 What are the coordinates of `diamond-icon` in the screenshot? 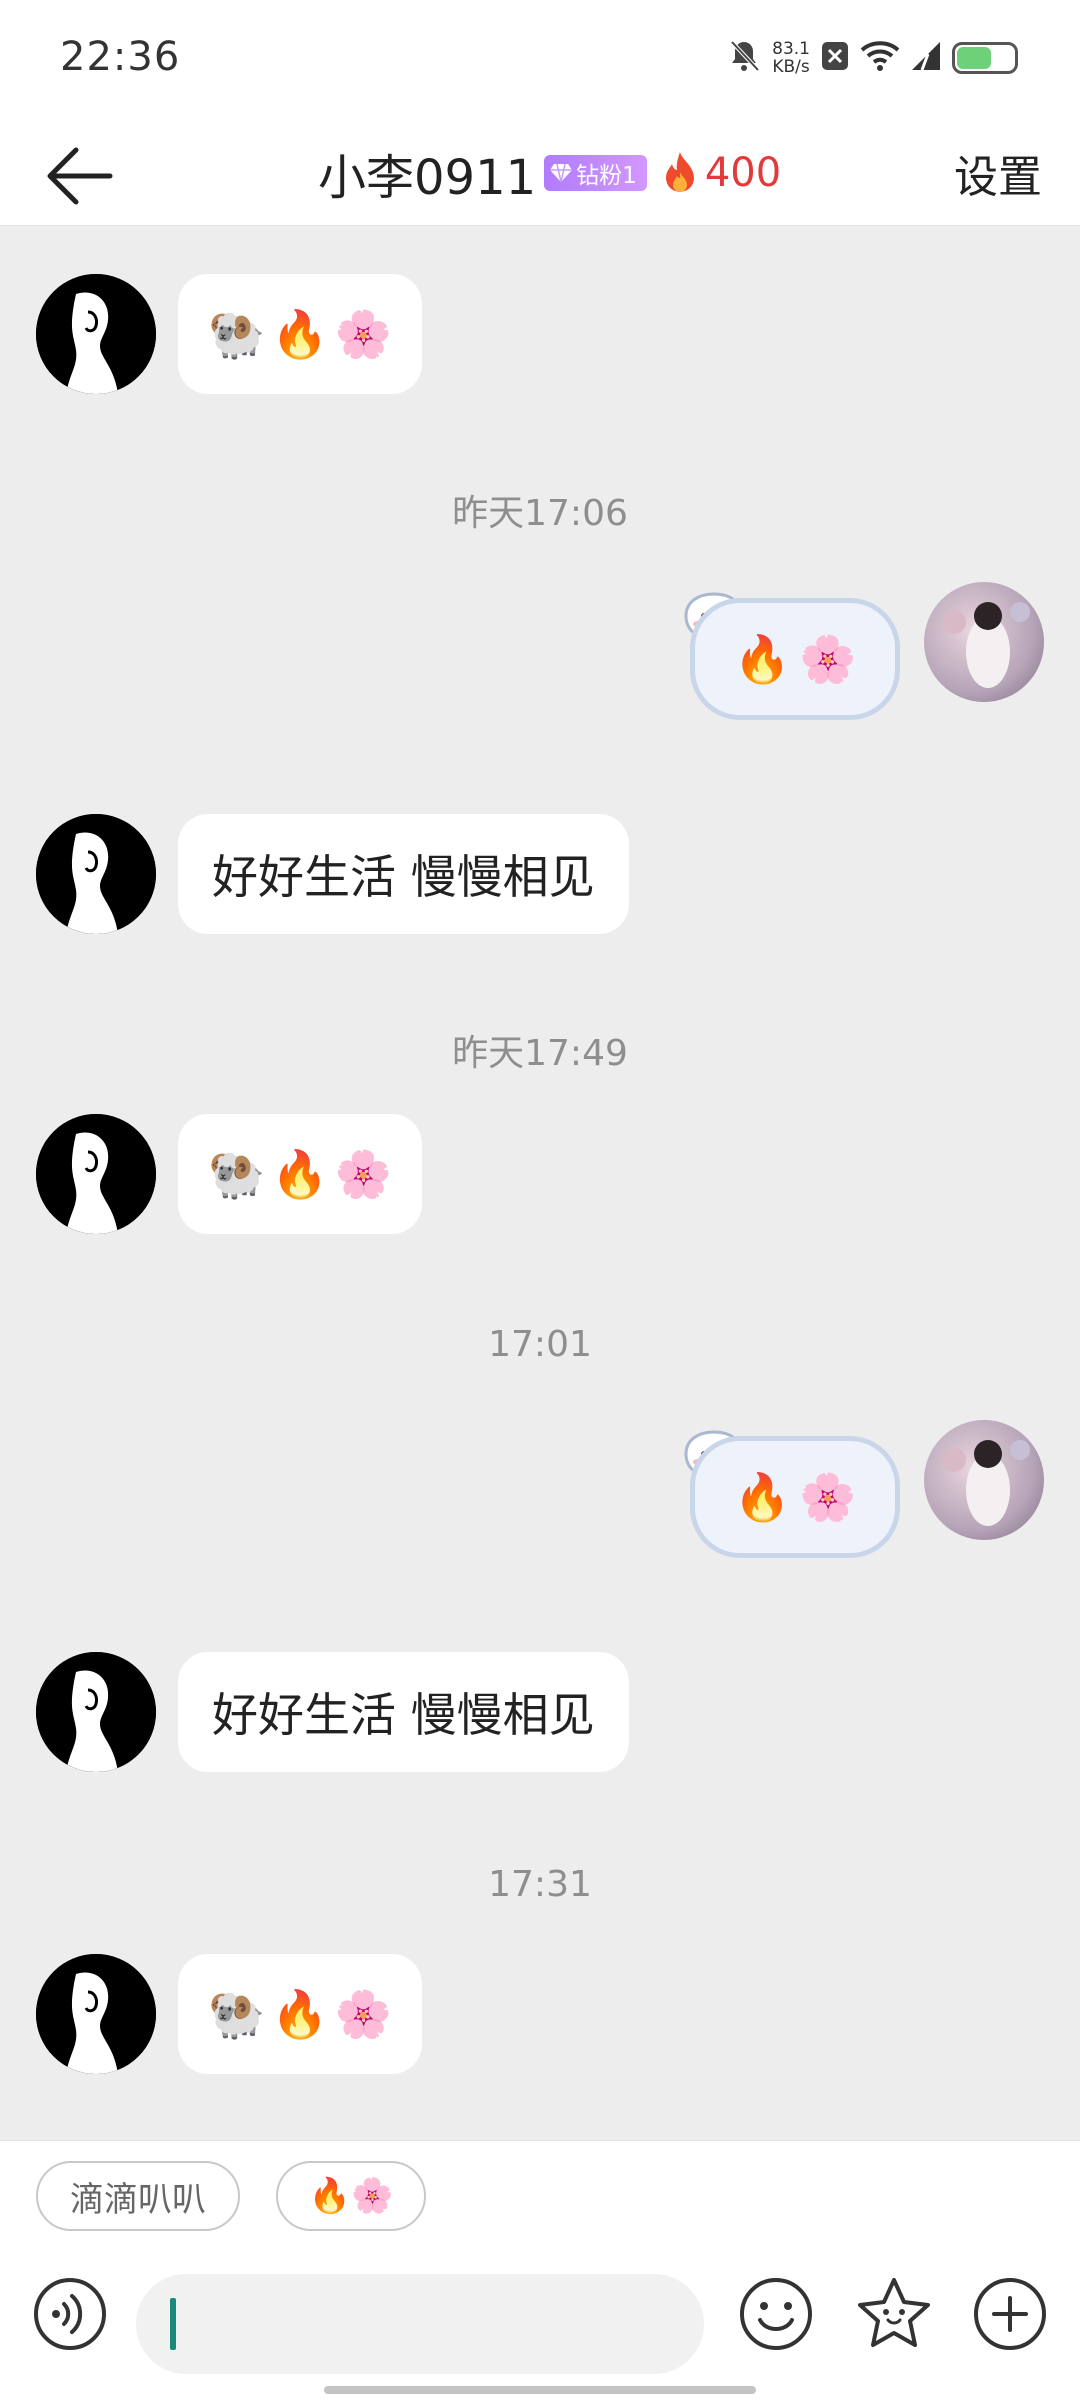 It's located at (561, 173).